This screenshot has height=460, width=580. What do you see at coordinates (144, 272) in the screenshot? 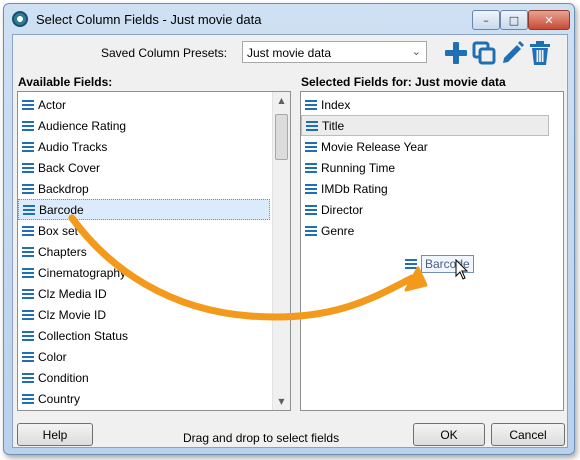
I see `list-item: Cinematography` at bounding box center [144, 272].